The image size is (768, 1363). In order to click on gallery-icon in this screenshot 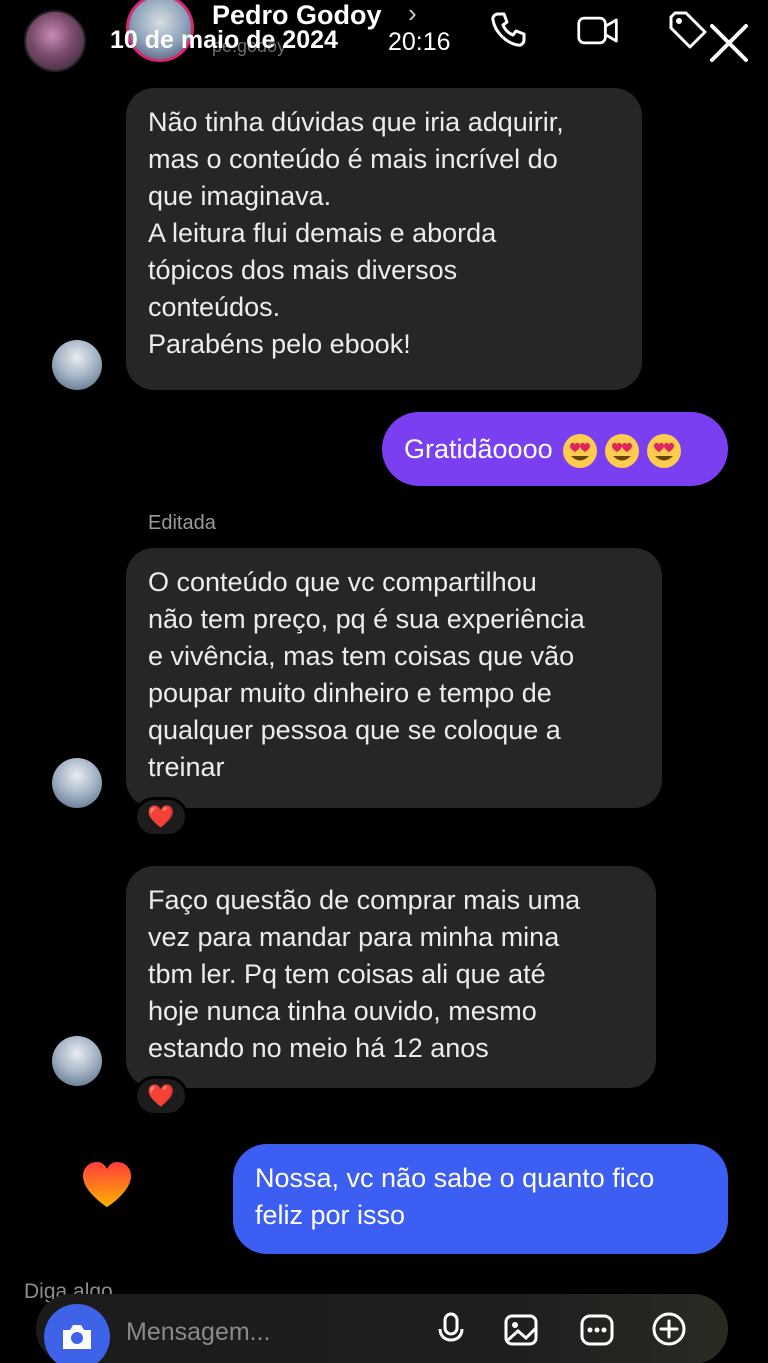, I will do `click(521, 1329)`.